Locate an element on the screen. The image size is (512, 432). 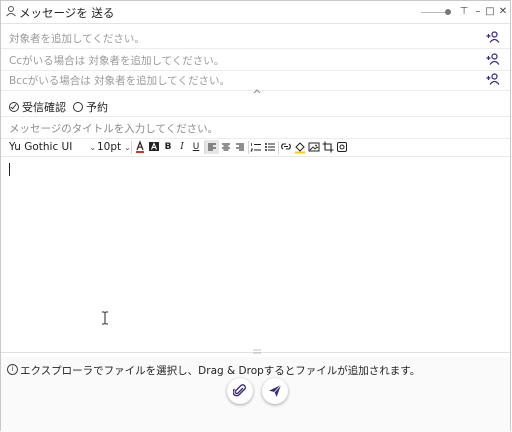
close-button: ✕ is located at coordinates (503, 12).